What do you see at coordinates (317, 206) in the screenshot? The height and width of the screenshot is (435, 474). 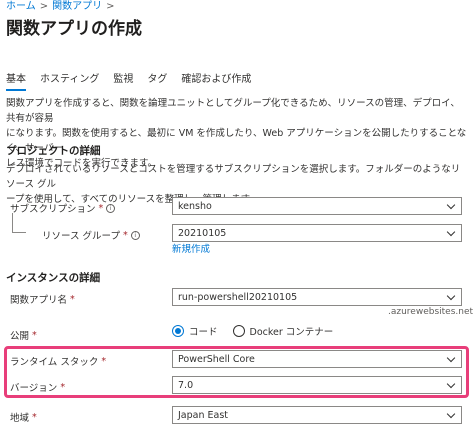 I see `subscription-select: kensho` at bounding box center [317, 206].